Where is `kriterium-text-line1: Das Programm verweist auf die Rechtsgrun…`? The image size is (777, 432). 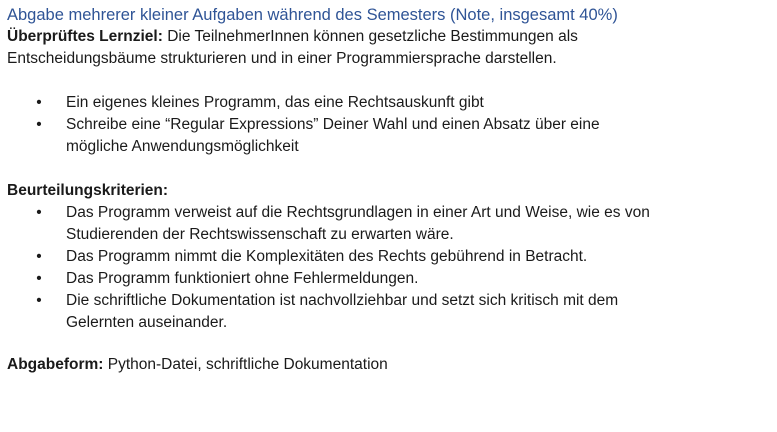 kriterium-text-line1: Das Programm verweist auf die Rechtsgrun… is located at coordinates (358, 212).